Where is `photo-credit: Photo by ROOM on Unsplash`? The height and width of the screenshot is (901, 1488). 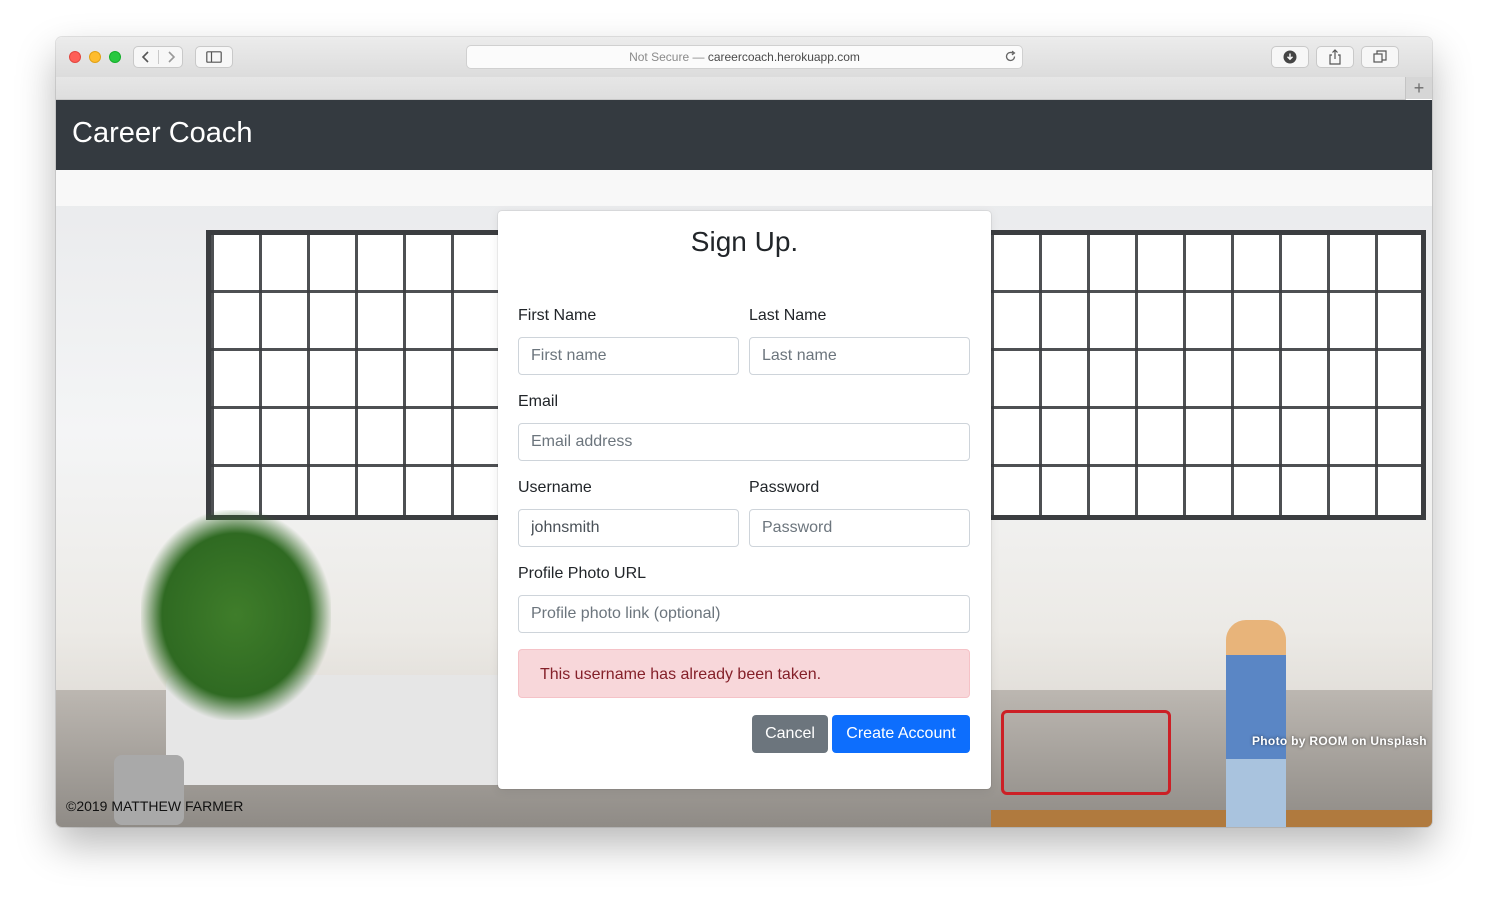 photo-credit: Photo by ROOM on Unsplash is located at coordinates (1339, 741).